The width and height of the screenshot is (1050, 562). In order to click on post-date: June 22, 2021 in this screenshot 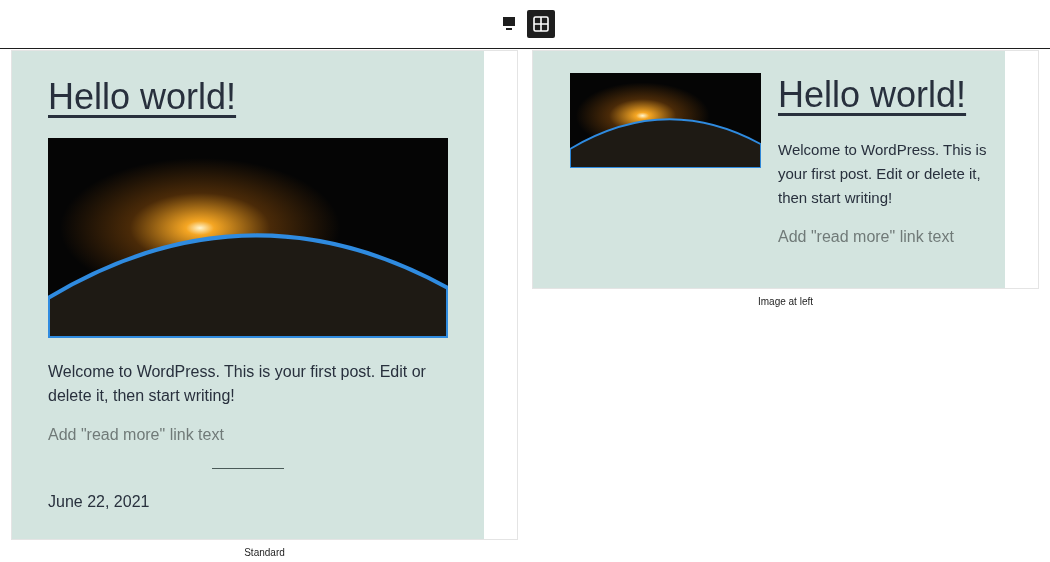, I will do `click(99, 502)`.